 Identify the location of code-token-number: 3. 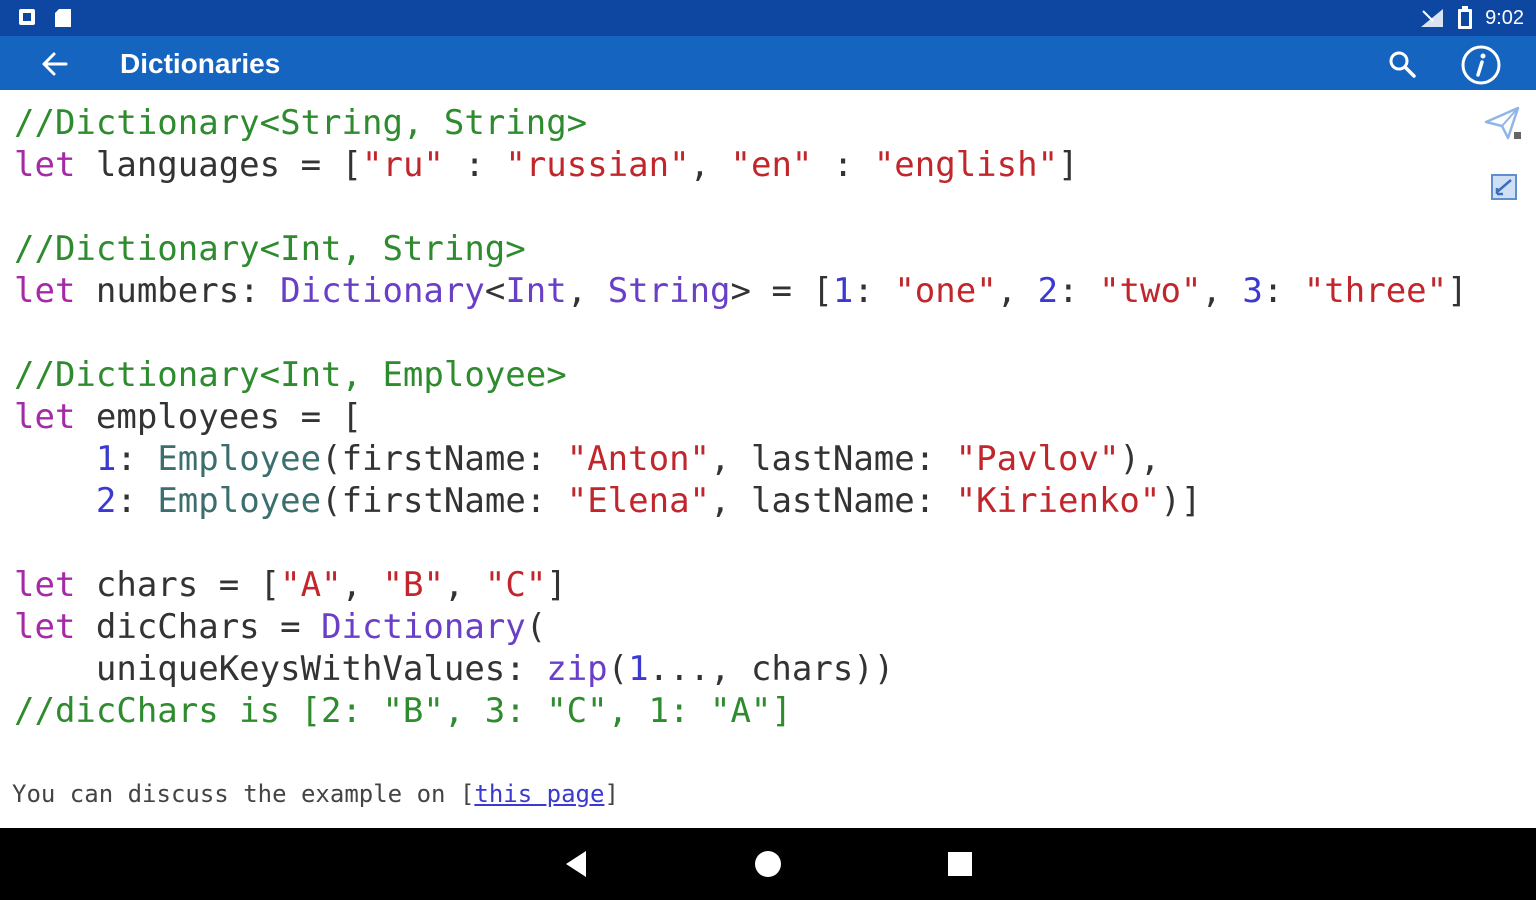
(1252, 291).